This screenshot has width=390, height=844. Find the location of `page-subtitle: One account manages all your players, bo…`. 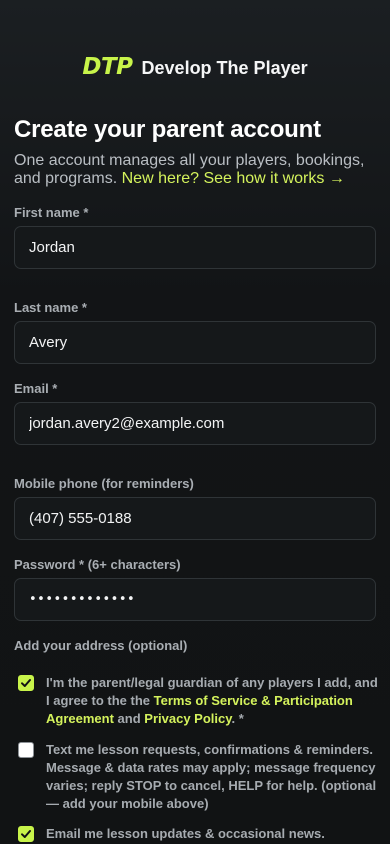

page-subtitle: One account manages all your players, bo… is located at coordinates (195, 170).